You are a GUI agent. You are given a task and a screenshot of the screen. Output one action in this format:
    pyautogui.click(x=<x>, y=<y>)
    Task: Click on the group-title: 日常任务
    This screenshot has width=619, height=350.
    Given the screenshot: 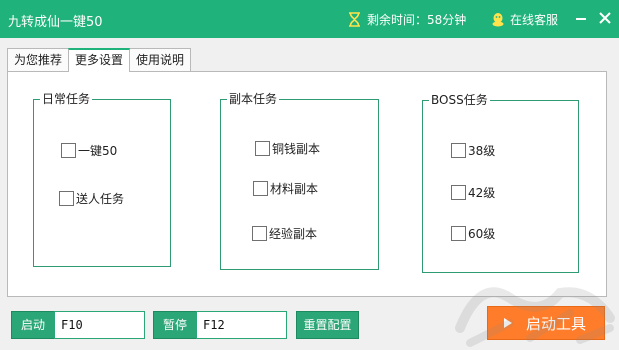 What is the action you would take?
    pyautogui.click(x=66, y=99)
    